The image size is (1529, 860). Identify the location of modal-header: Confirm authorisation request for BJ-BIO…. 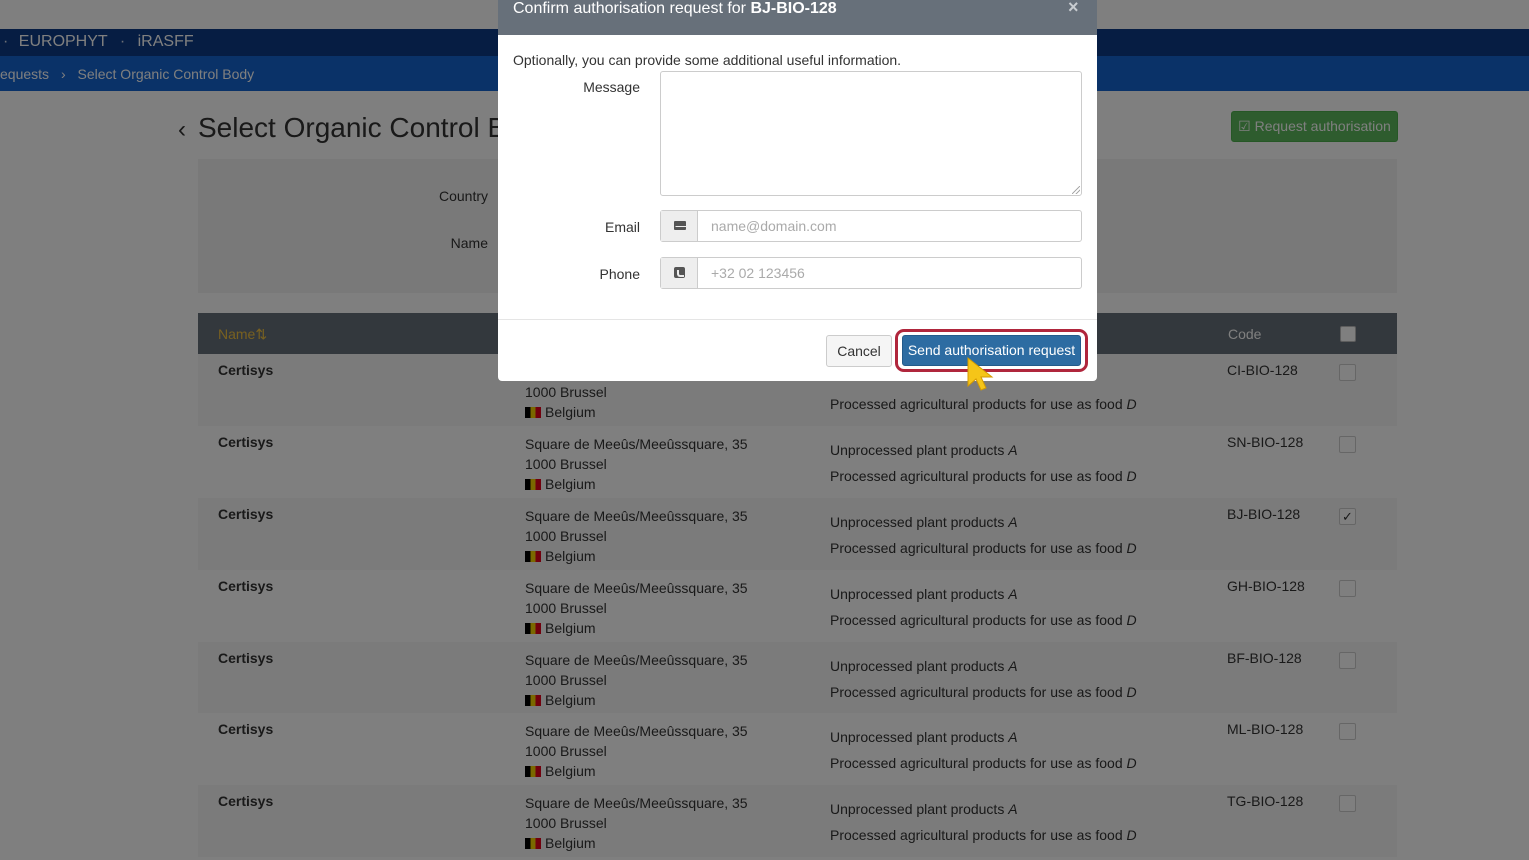
(797, 17).